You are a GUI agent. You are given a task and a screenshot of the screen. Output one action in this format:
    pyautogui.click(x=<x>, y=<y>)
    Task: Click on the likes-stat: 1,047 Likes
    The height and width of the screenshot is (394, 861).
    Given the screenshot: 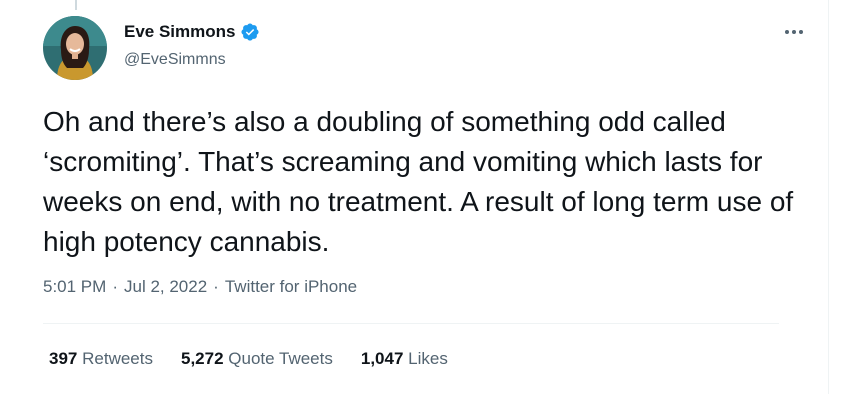 What is the action you would take?
    pyautogui.click(x=404, y=359)
    